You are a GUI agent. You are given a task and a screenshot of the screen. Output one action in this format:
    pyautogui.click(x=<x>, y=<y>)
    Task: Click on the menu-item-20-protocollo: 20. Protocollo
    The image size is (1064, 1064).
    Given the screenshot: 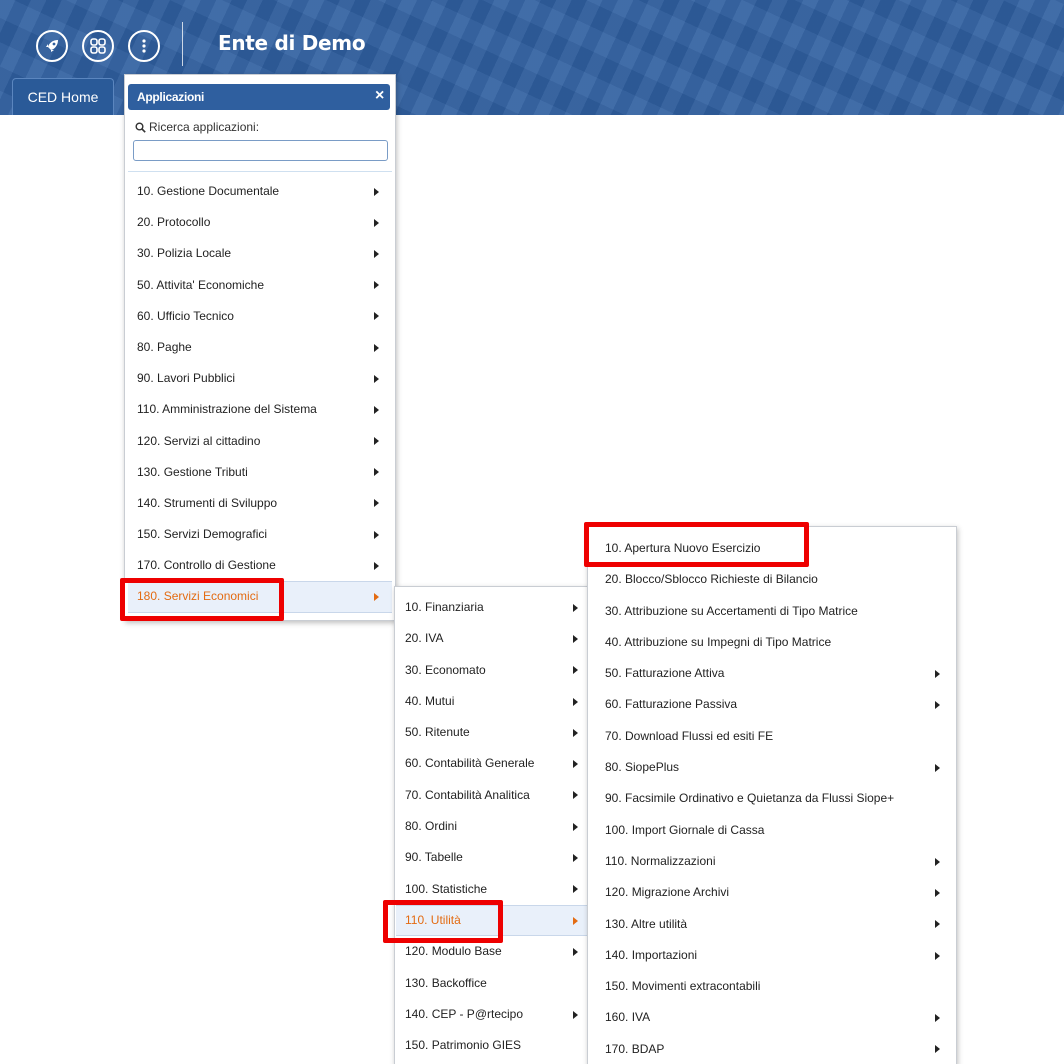 What is the action you would take?
    pyautogui.click(x=260, y=222)
    